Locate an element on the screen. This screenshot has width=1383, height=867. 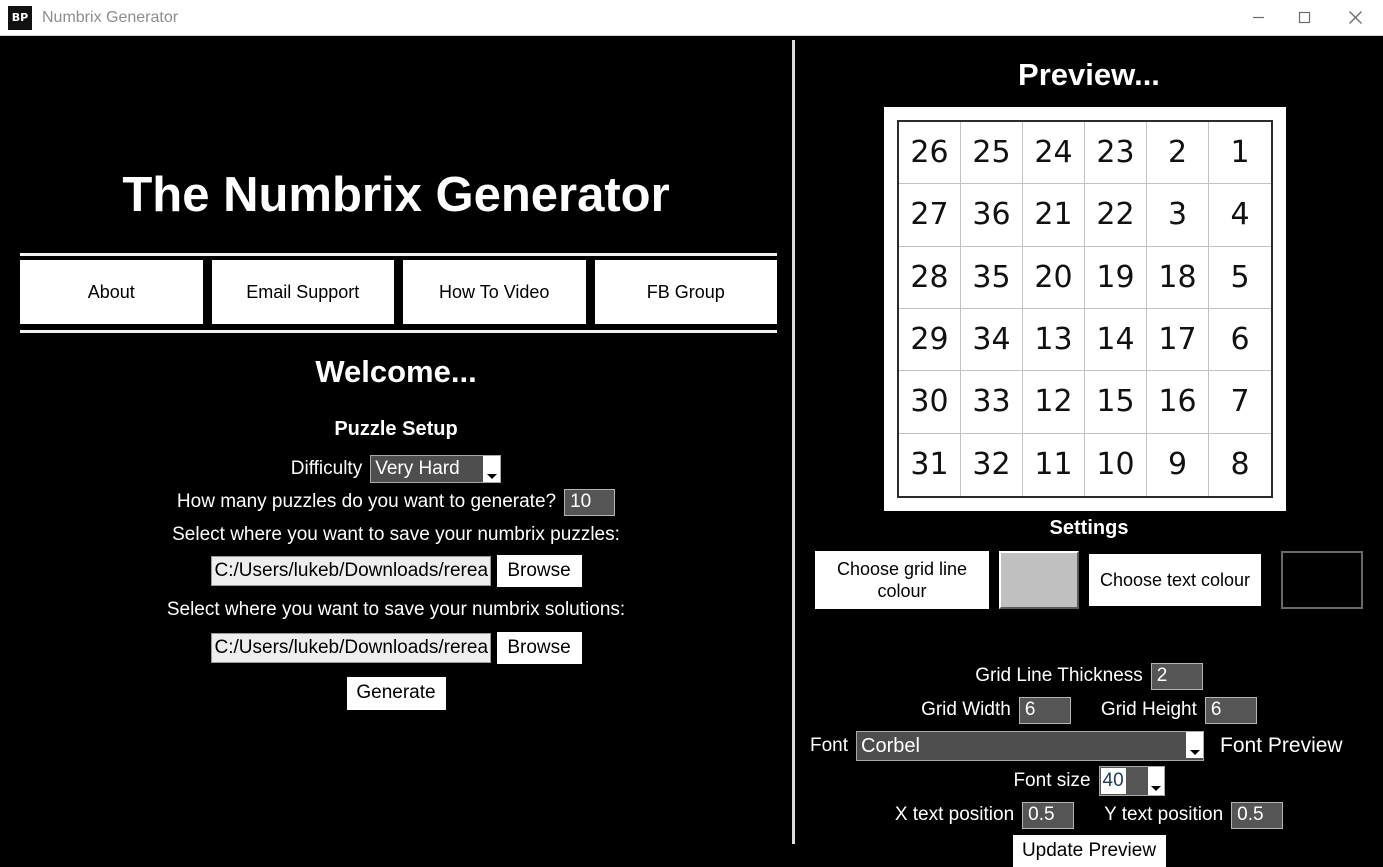
font-label: Font is located at coordinates (829, 745).